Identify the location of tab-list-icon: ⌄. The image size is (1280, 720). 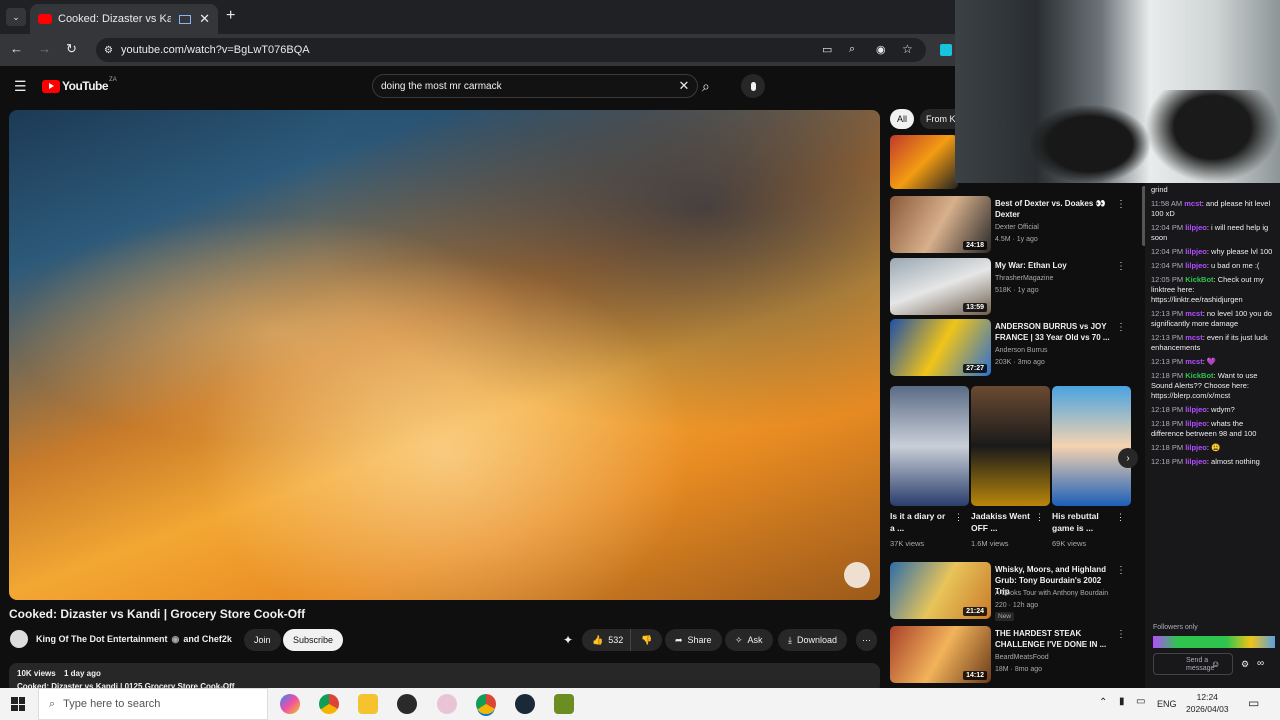
(16, 17).